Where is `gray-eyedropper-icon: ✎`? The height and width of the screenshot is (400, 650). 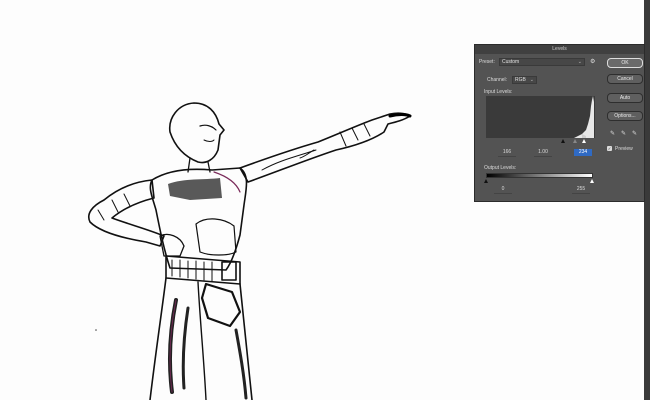 gray-eyedropper-icon: ✎ is located at coordinates (623, 134).